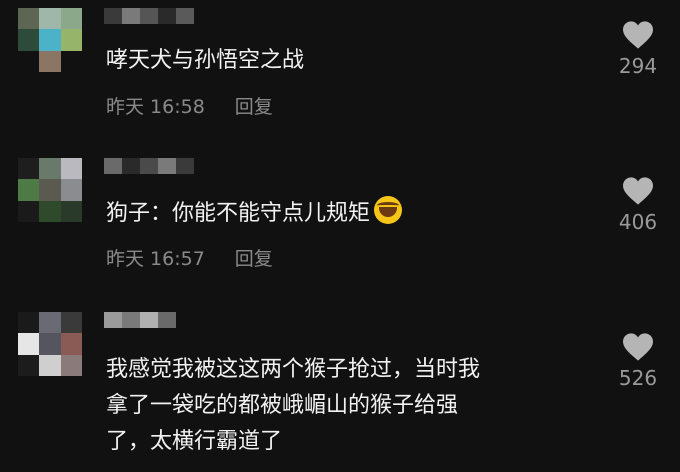 Image resolution: width=680 pixels, height=472 pixels. What do you see at coordinates (638, 222) in the screenshot?
I see `like-count: 406` at bounding box center [638, 222].